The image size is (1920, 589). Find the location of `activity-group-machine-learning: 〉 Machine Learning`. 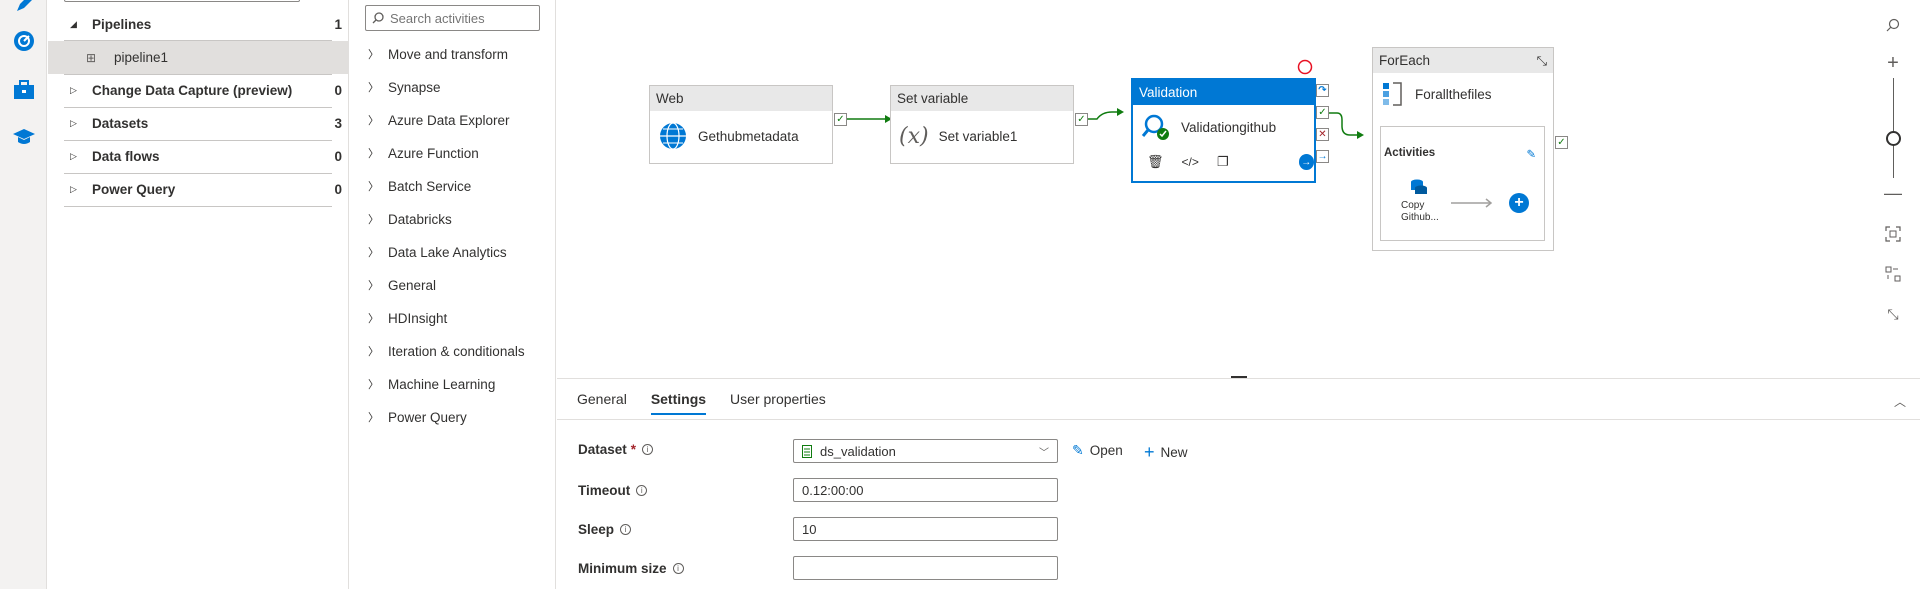

activity-group-machine-learning: 〉 Machine Learning is located at coordinates (431, 384).